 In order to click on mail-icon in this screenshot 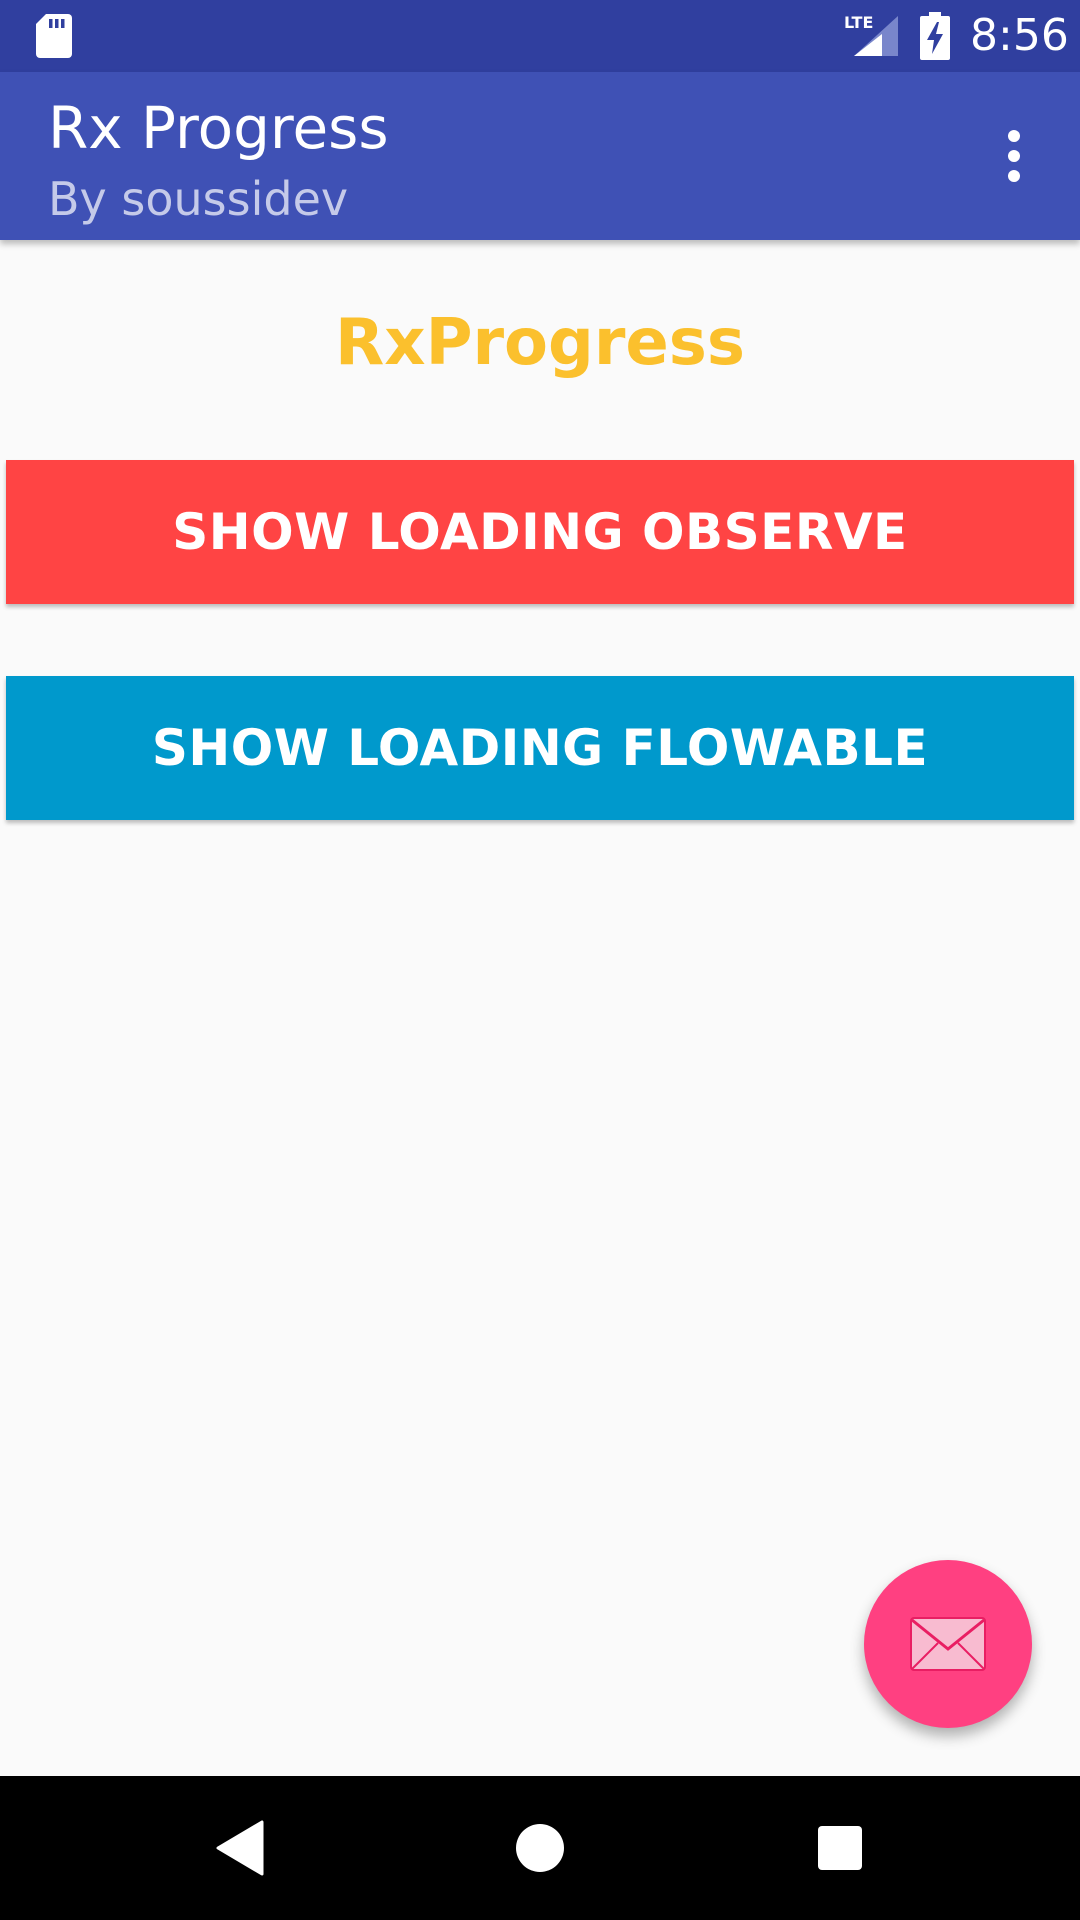, I will do `click(948, 1644)`.